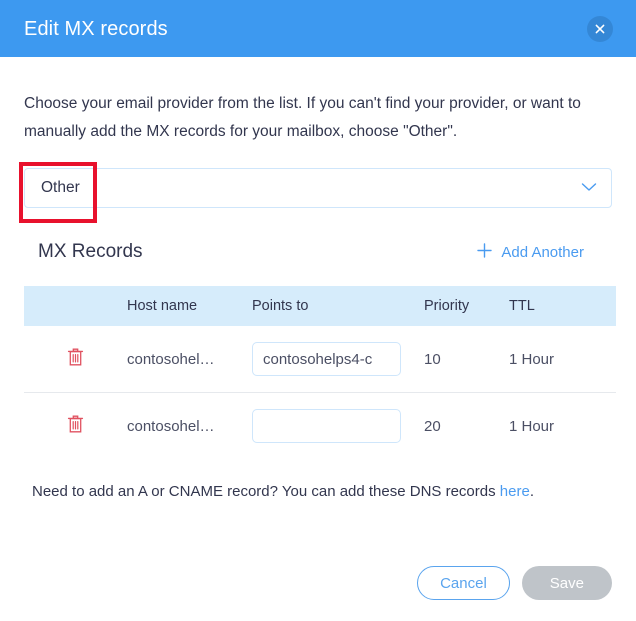 This screenshot has width=636, height=621. I want to click on provider-select-value: Other, so click(60, 187).